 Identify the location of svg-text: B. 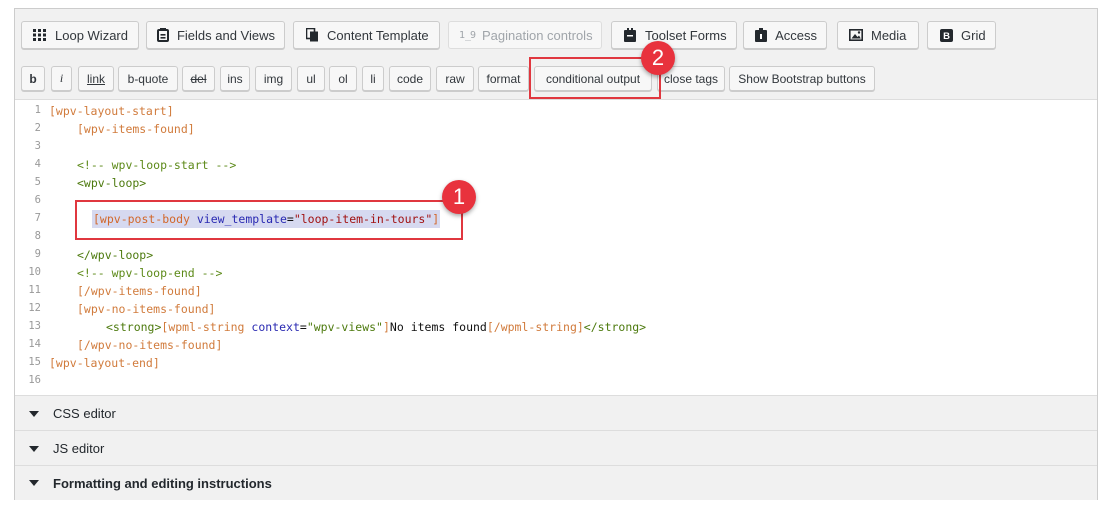
(946, 36).